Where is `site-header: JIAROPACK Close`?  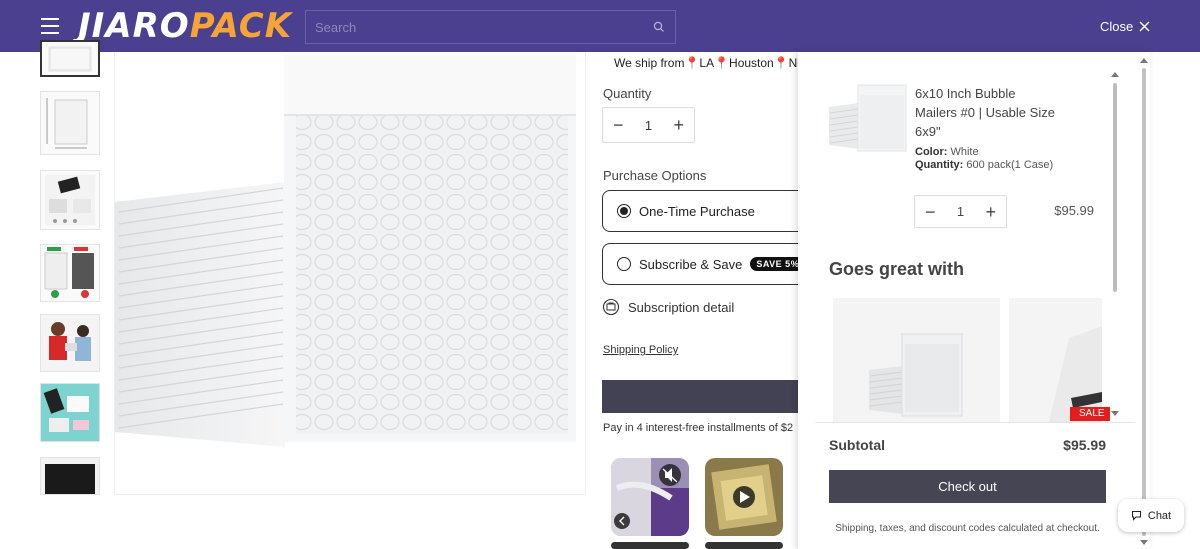 site-header: JIAROPACK Close is located at coordinates (600, 26).